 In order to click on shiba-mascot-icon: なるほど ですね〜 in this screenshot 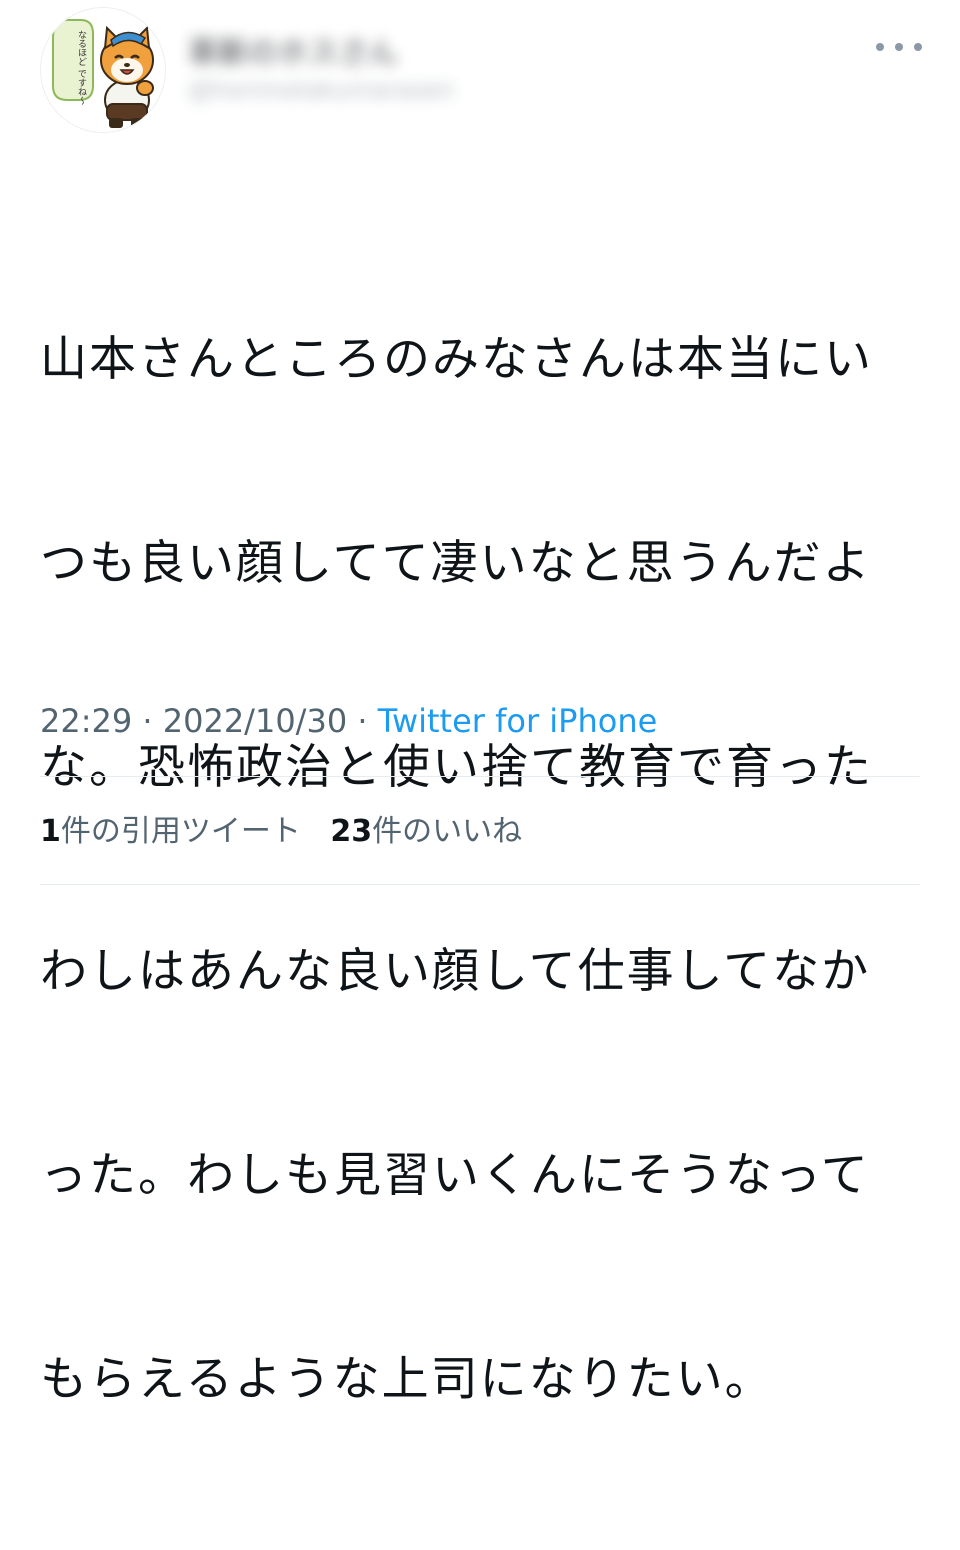, I will do `click(103, 73)`.